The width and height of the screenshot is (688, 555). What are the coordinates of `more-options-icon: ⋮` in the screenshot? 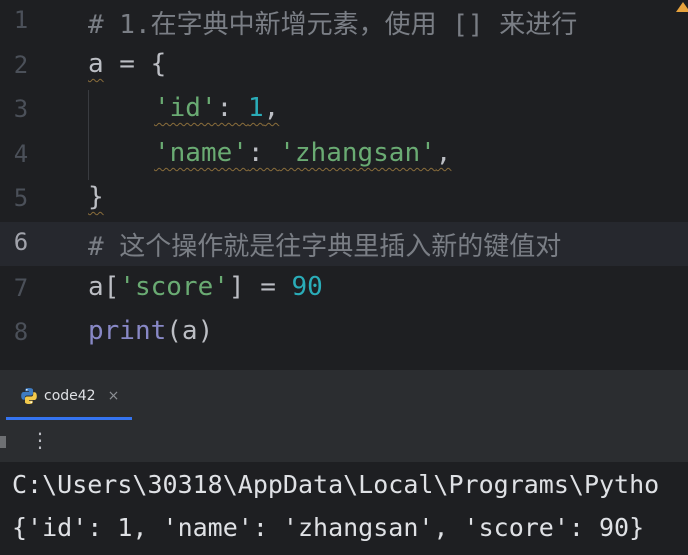 It's located at (40, 440).